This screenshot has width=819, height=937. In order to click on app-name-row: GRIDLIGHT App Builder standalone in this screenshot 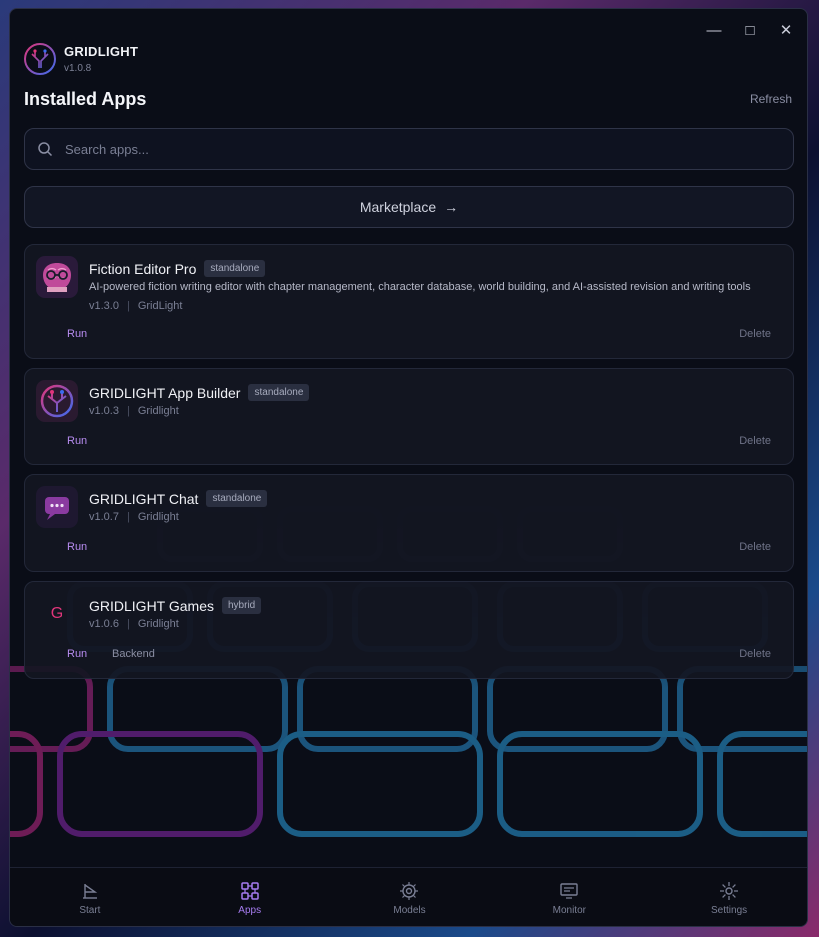, I will do `click(199, 392)`.